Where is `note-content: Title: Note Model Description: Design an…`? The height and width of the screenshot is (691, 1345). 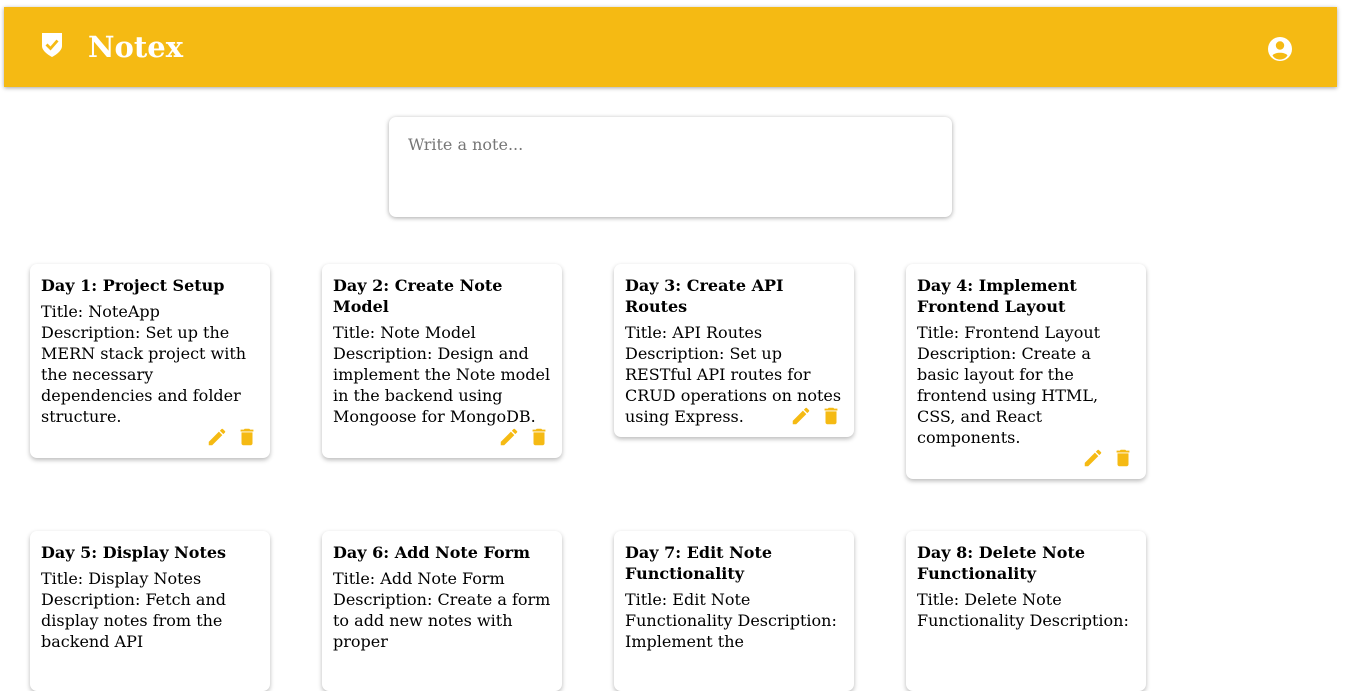 note-content: Title: Note Model Description: Design an… is located at coordinates (442, 374).